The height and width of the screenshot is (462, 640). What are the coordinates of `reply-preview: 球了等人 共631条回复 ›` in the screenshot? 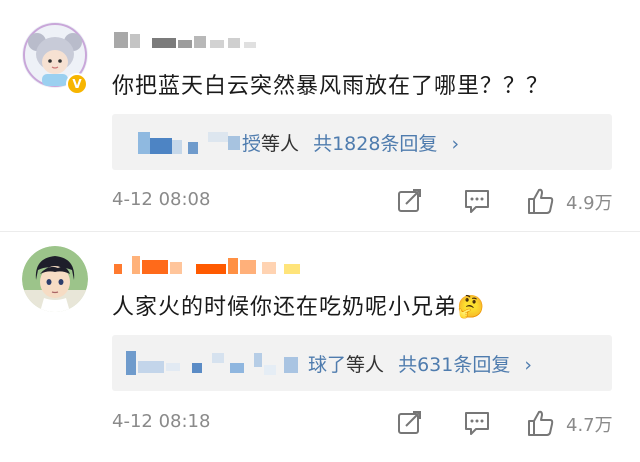 It's located at (362, 363).